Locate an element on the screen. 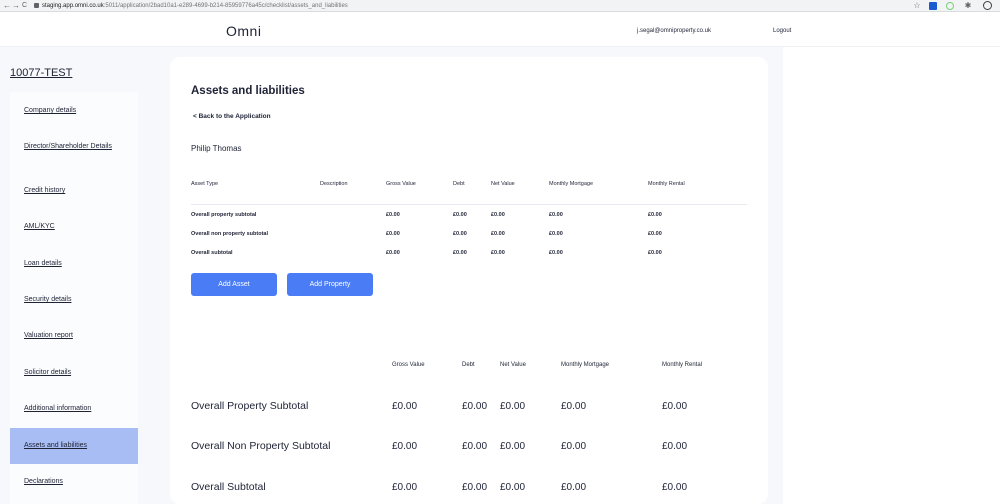 Image resolution: width=1000 pixels, height=504 pixels. row-label: Overall non property subtotal is located at coordinates (230, 234).